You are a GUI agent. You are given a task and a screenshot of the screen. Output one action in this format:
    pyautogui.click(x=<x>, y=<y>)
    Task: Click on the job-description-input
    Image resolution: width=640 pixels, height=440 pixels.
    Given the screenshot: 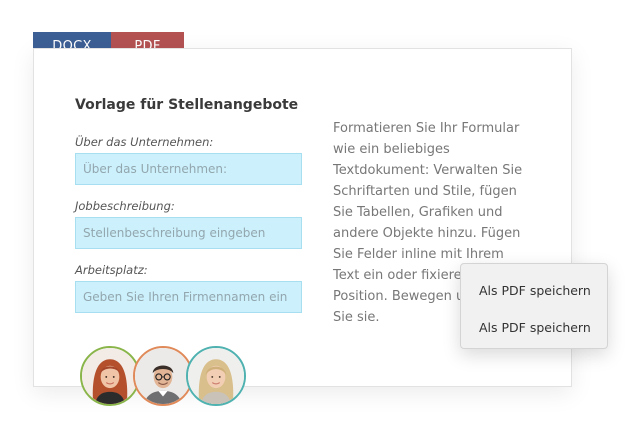 What is the action you would take?
    pyautogui.click(x=188, y=233)
    